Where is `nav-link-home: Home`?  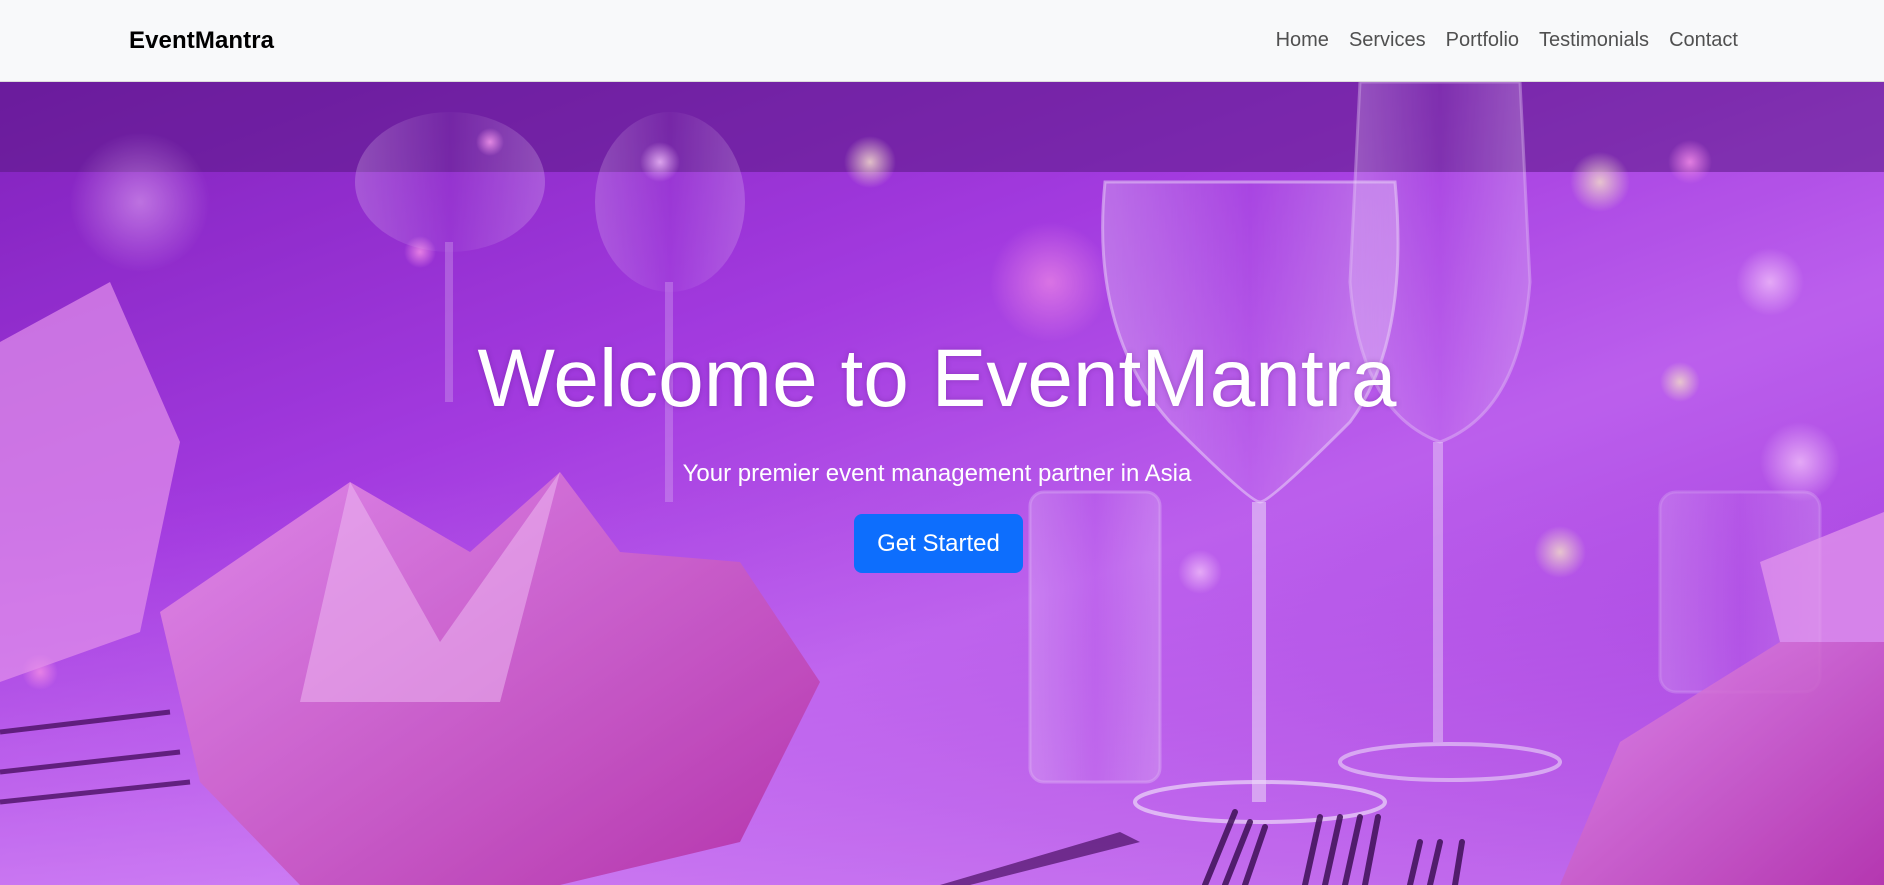
nav-link-home: Home is located at coordinates (1302, 40).